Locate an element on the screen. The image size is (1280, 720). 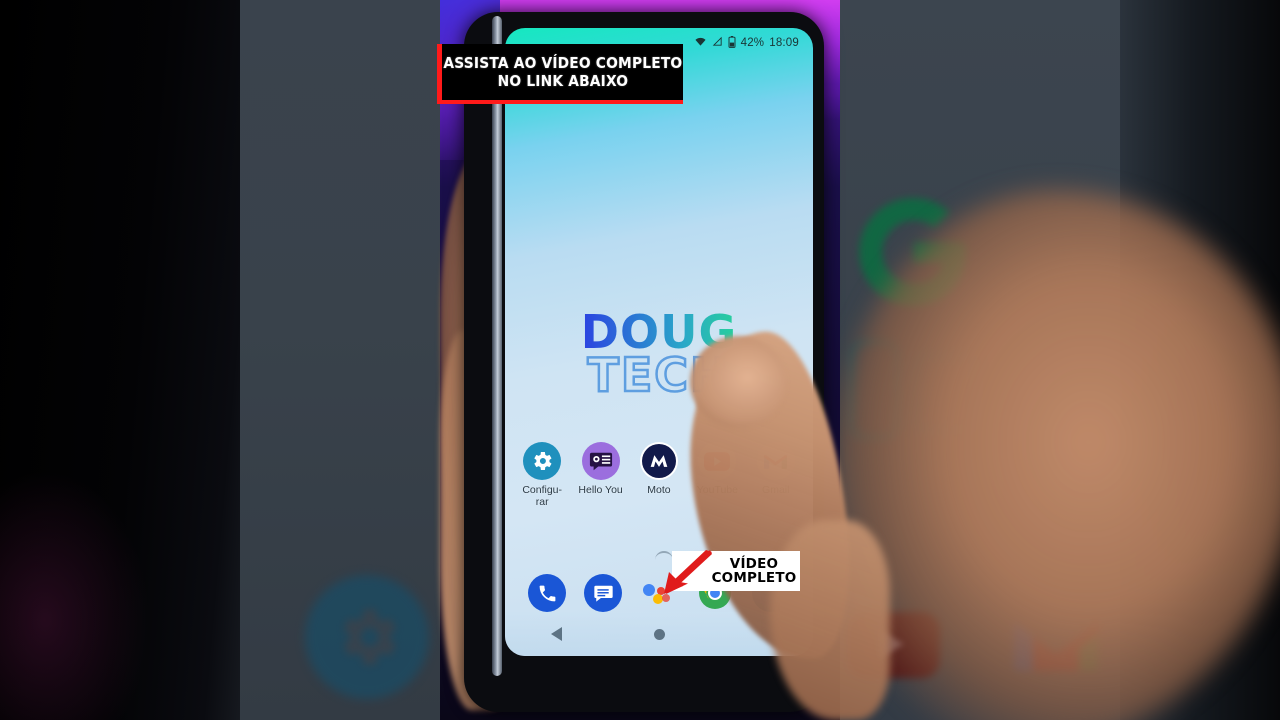
pointing-fingertip is located at coordinates (738, 382).